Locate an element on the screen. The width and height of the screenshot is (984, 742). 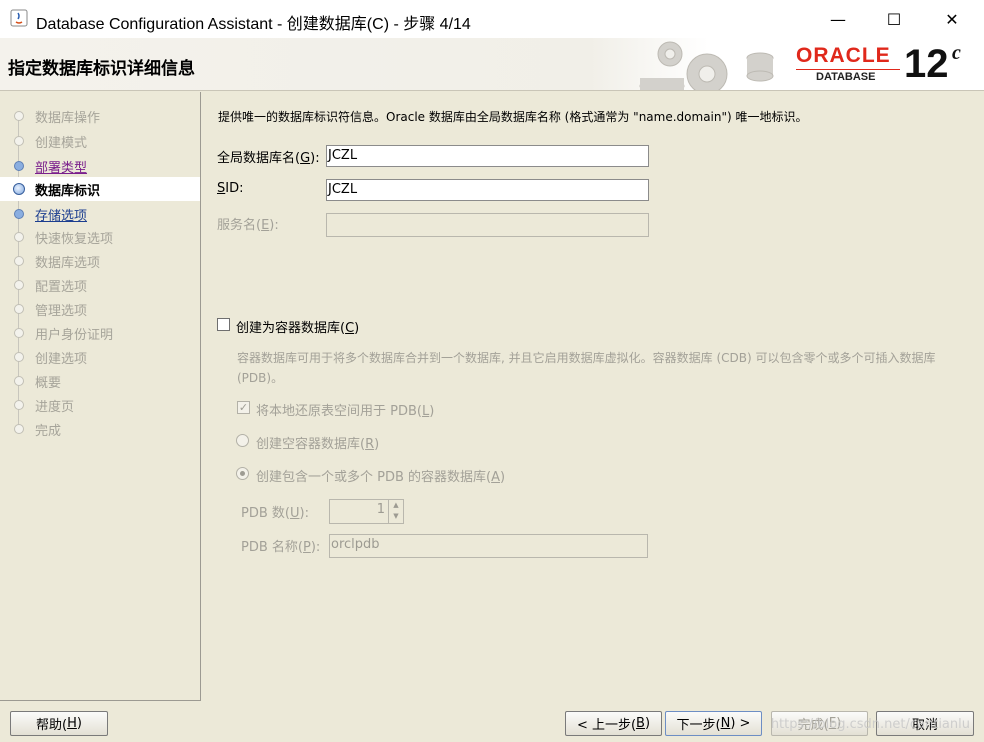
sid-input: JCZL is located at coordinates (487, 190).